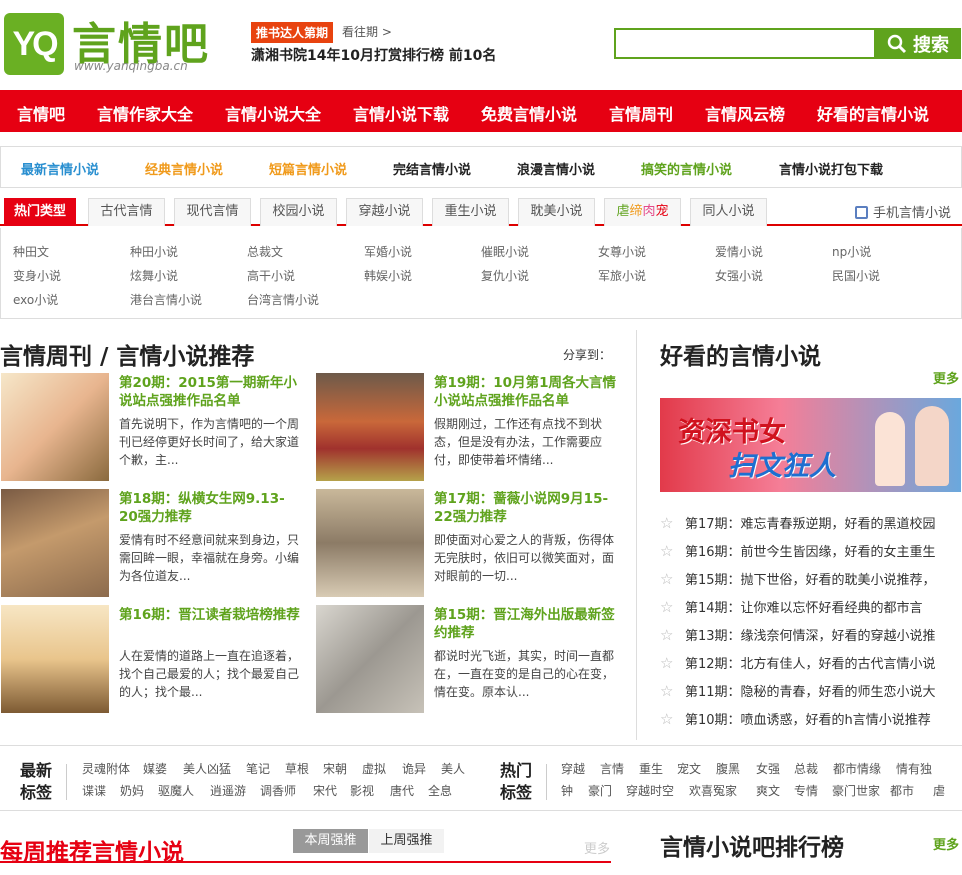 The height and width of the screenshot is (875, 962). I want to click on tab-nue-chong: 虐缔肉宠, so click(642, 212).